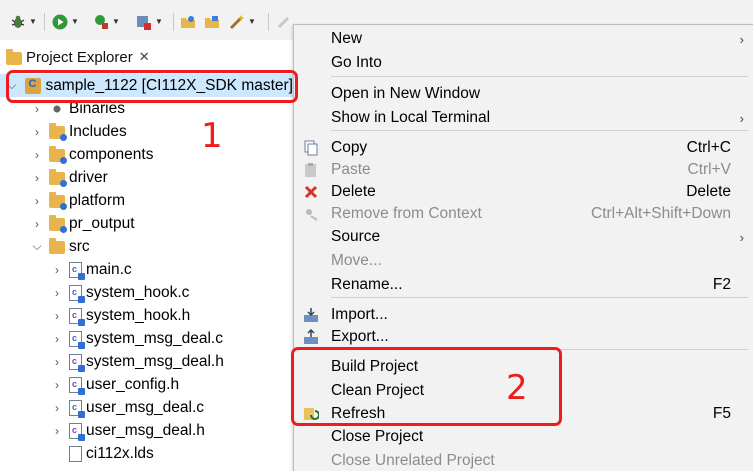  I want to click on annotation-label-1: 1, so click(212, 136).